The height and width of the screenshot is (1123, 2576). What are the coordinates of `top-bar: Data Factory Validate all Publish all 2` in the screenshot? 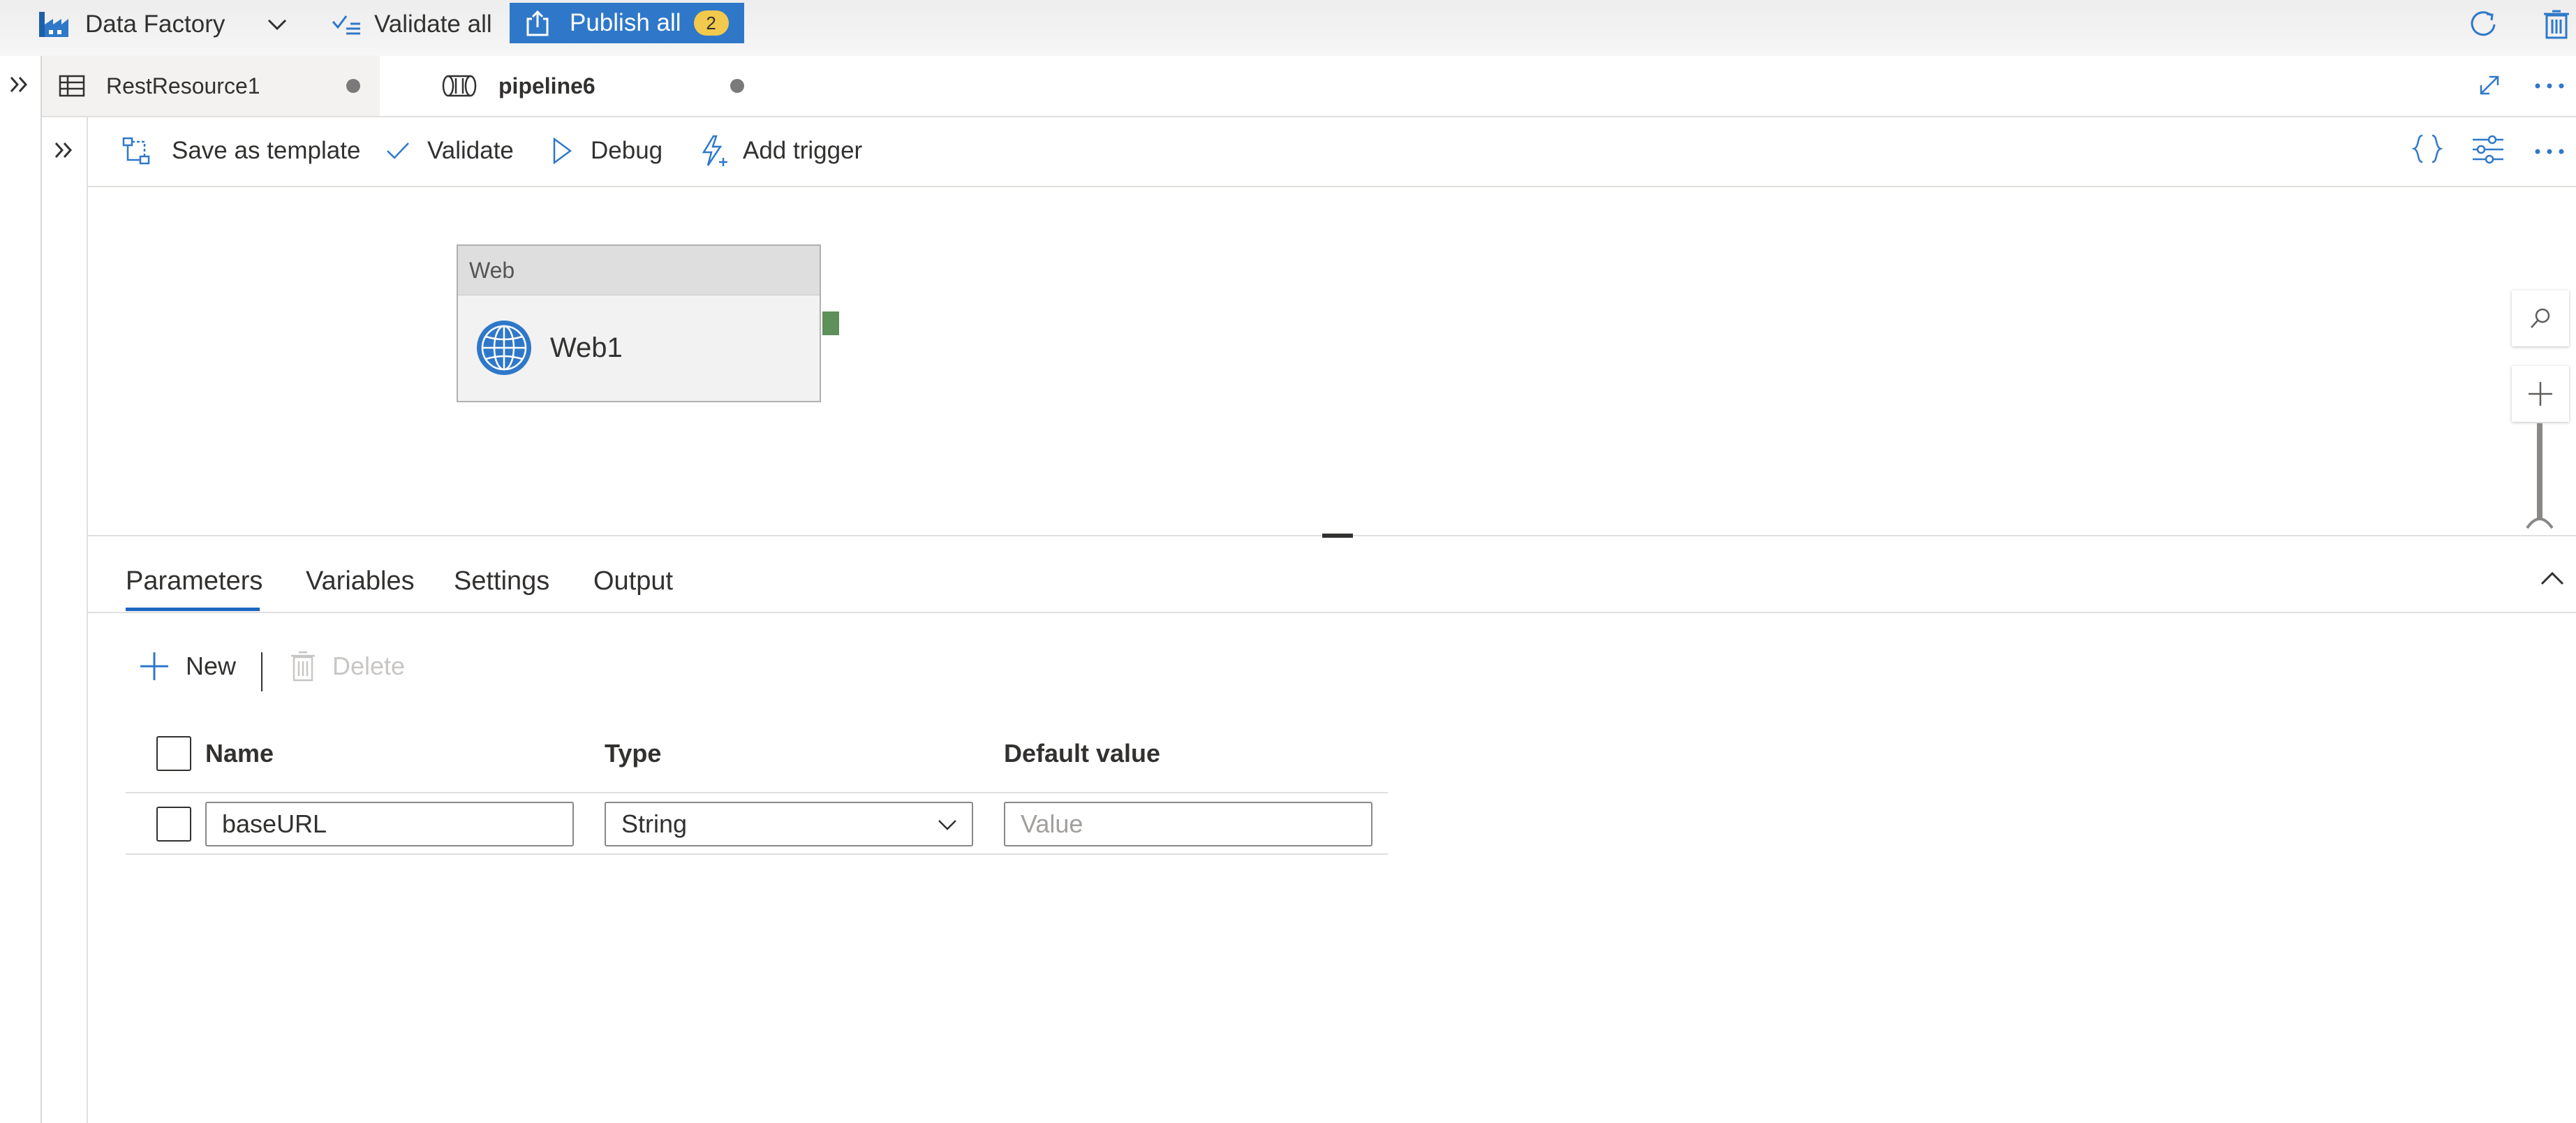 It's located at (1288, 28).